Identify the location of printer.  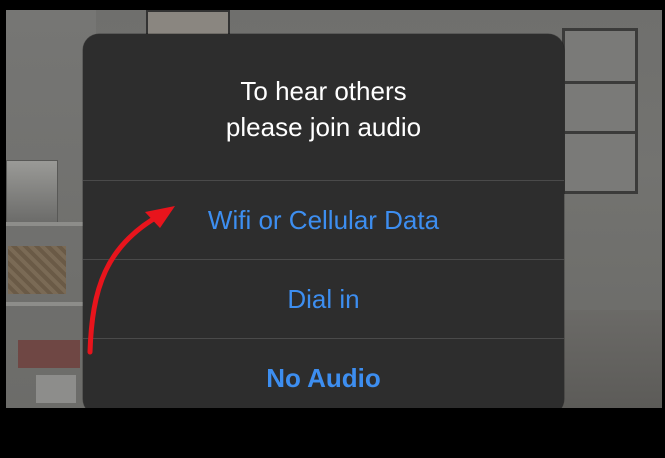
(32, 192).